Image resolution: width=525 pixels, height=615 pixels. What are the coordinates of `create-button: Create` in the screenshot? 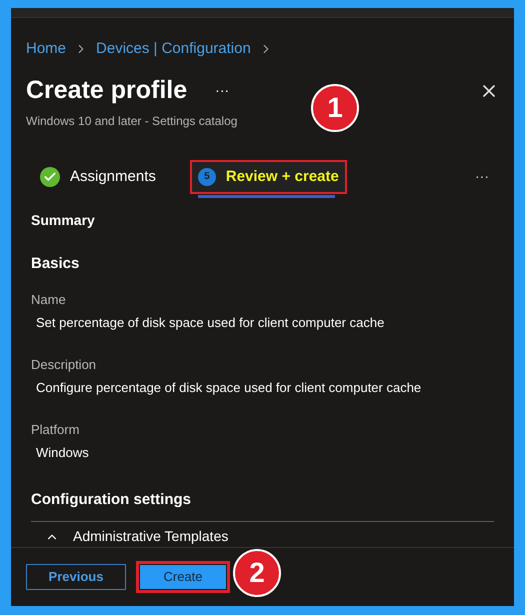 It's located at (183, 576).